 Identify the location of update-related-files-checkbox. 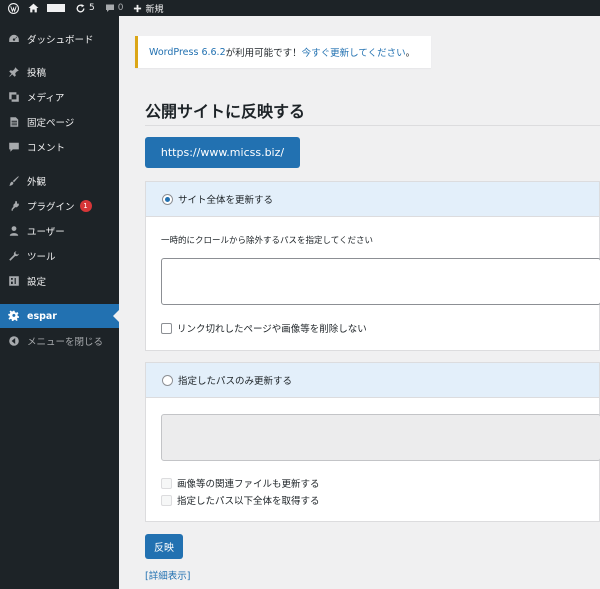
(166, 483).